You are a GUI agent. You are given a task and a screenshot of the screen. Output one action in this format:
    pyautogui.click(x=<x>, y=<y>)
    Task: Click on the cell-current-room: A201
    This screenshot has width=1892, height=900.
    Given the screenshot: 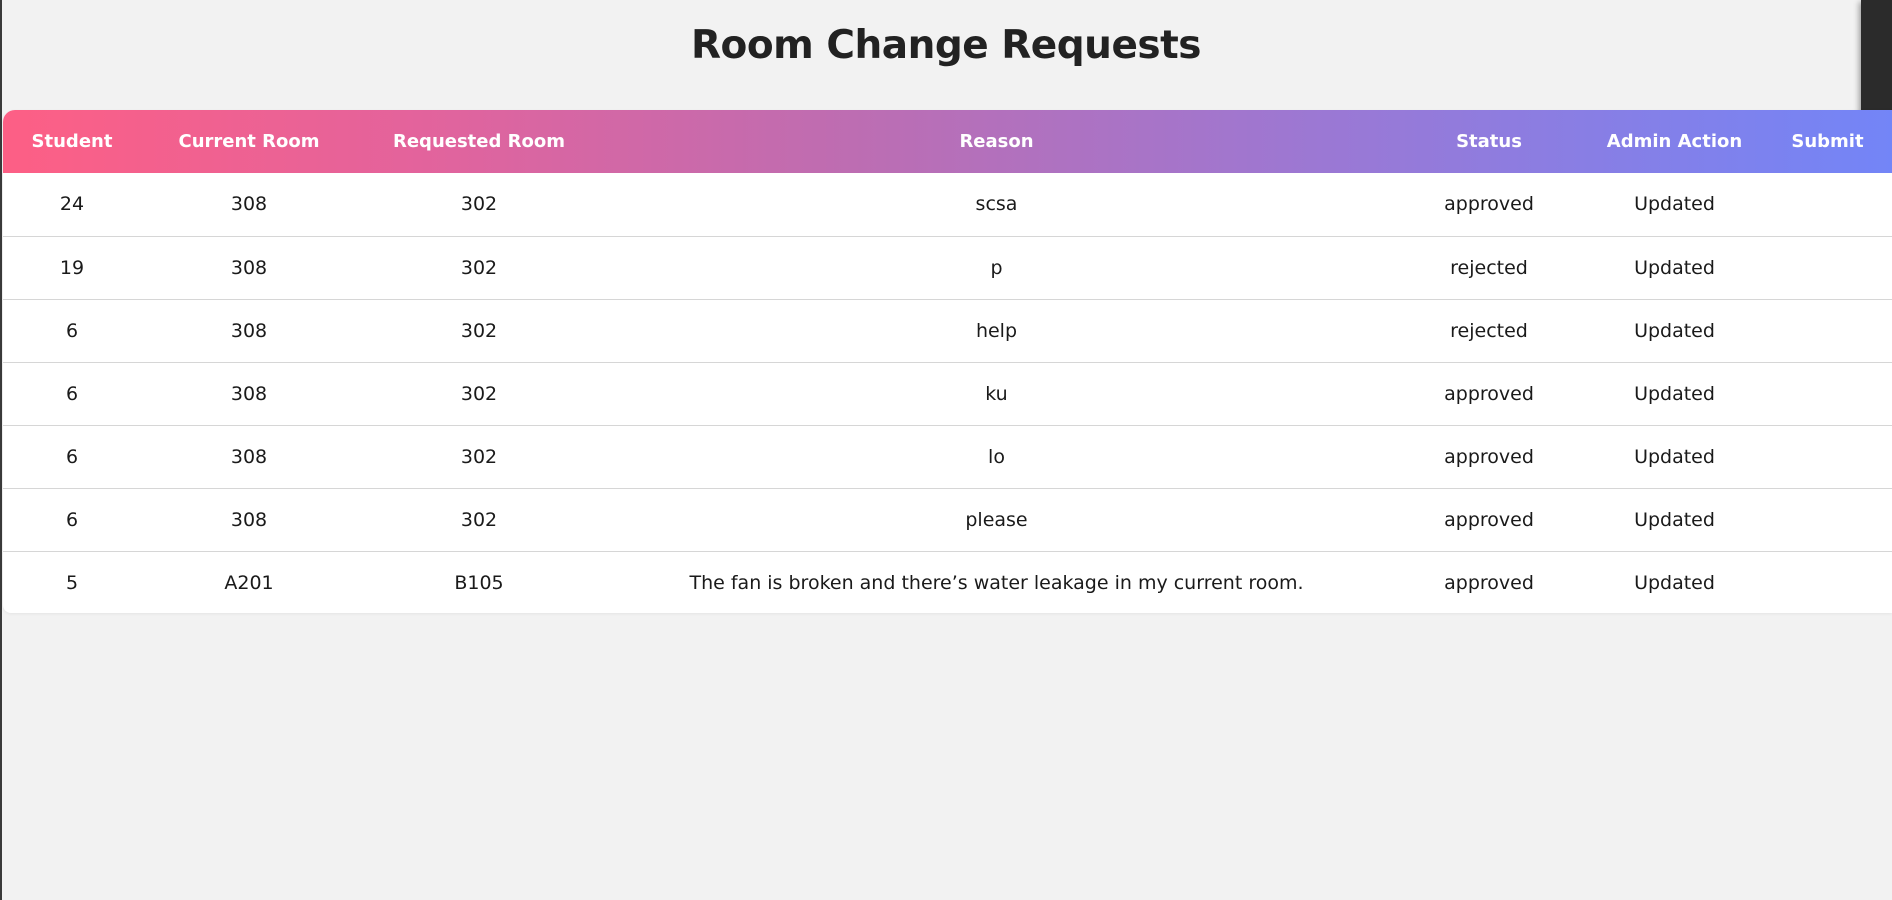 What is the action you would take?
    pyautogui.click(x=249, y=582)
    